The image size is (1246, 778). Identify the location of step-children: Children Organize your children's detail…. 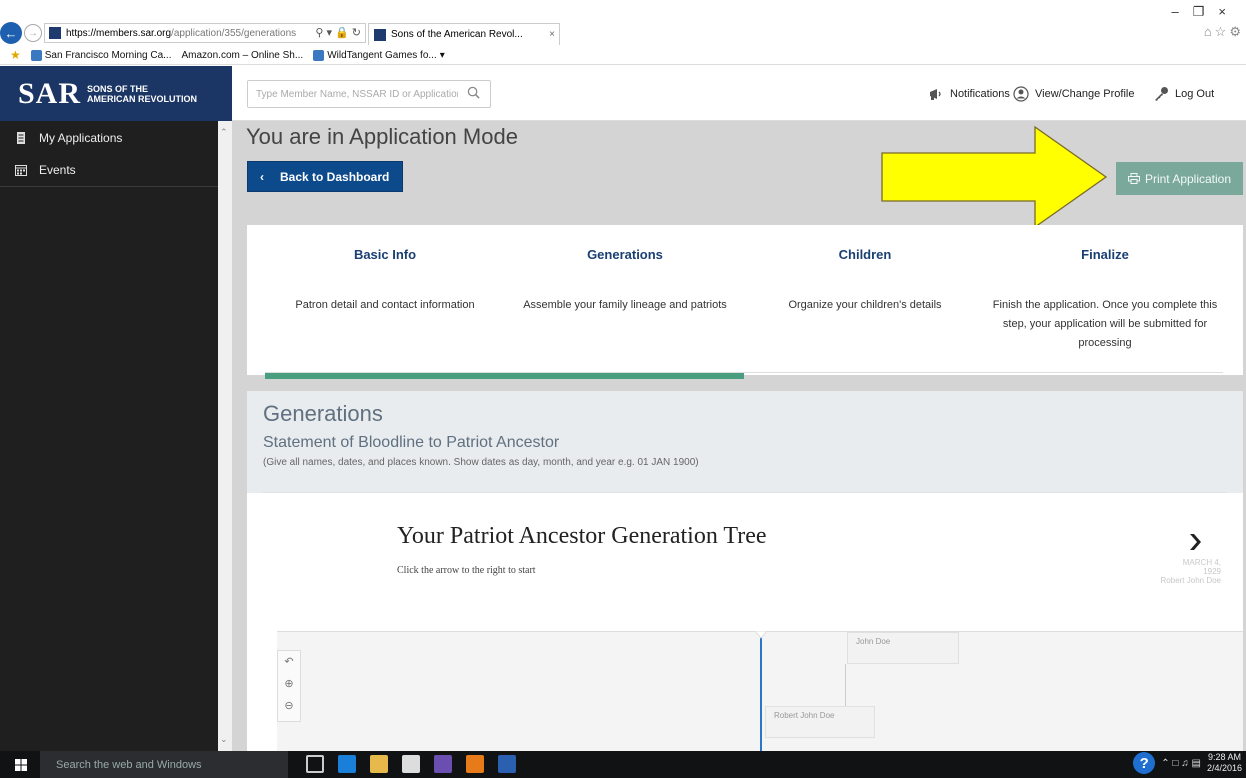
(865, 270).